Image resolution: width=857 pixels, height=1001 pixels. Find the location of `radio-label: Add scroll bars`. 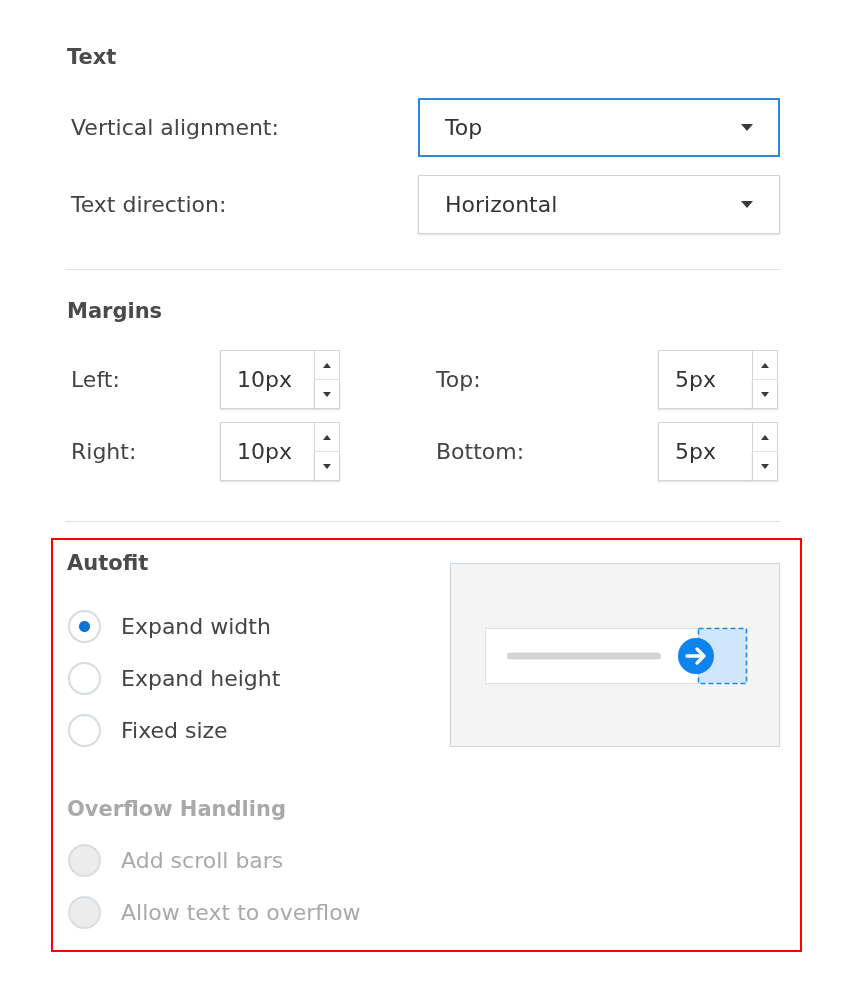

radio-label: Add scroll bars is located at coordinates (202, 860).